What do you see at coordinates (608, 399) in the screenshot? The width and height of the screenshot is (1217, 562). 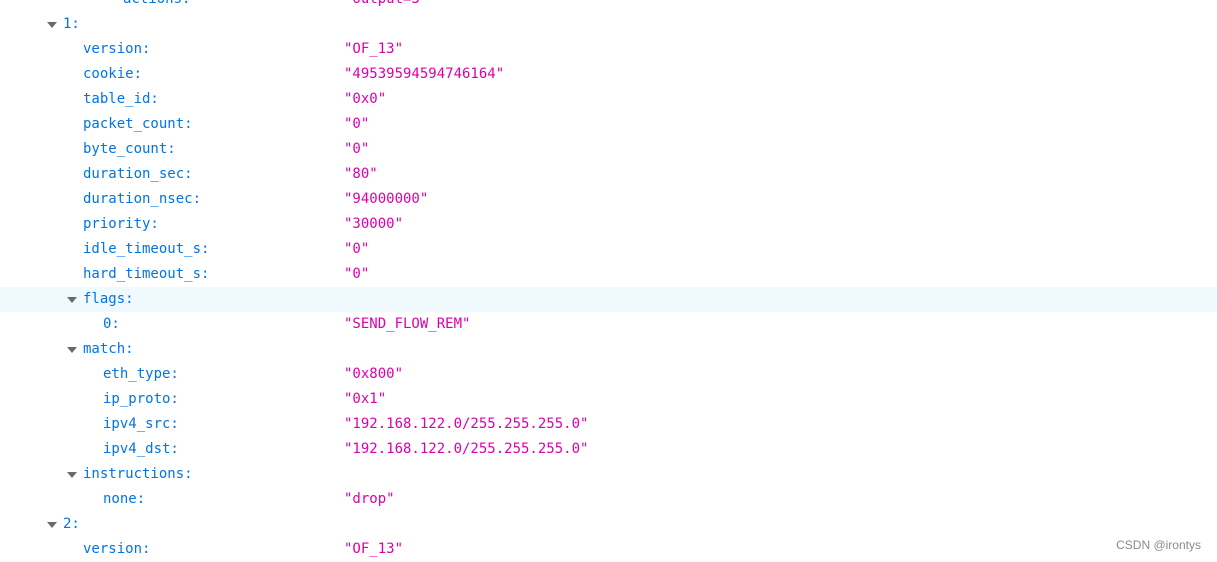 I see `tree-row: ip_proto: "0x1"` at bounding box center [608, 399].